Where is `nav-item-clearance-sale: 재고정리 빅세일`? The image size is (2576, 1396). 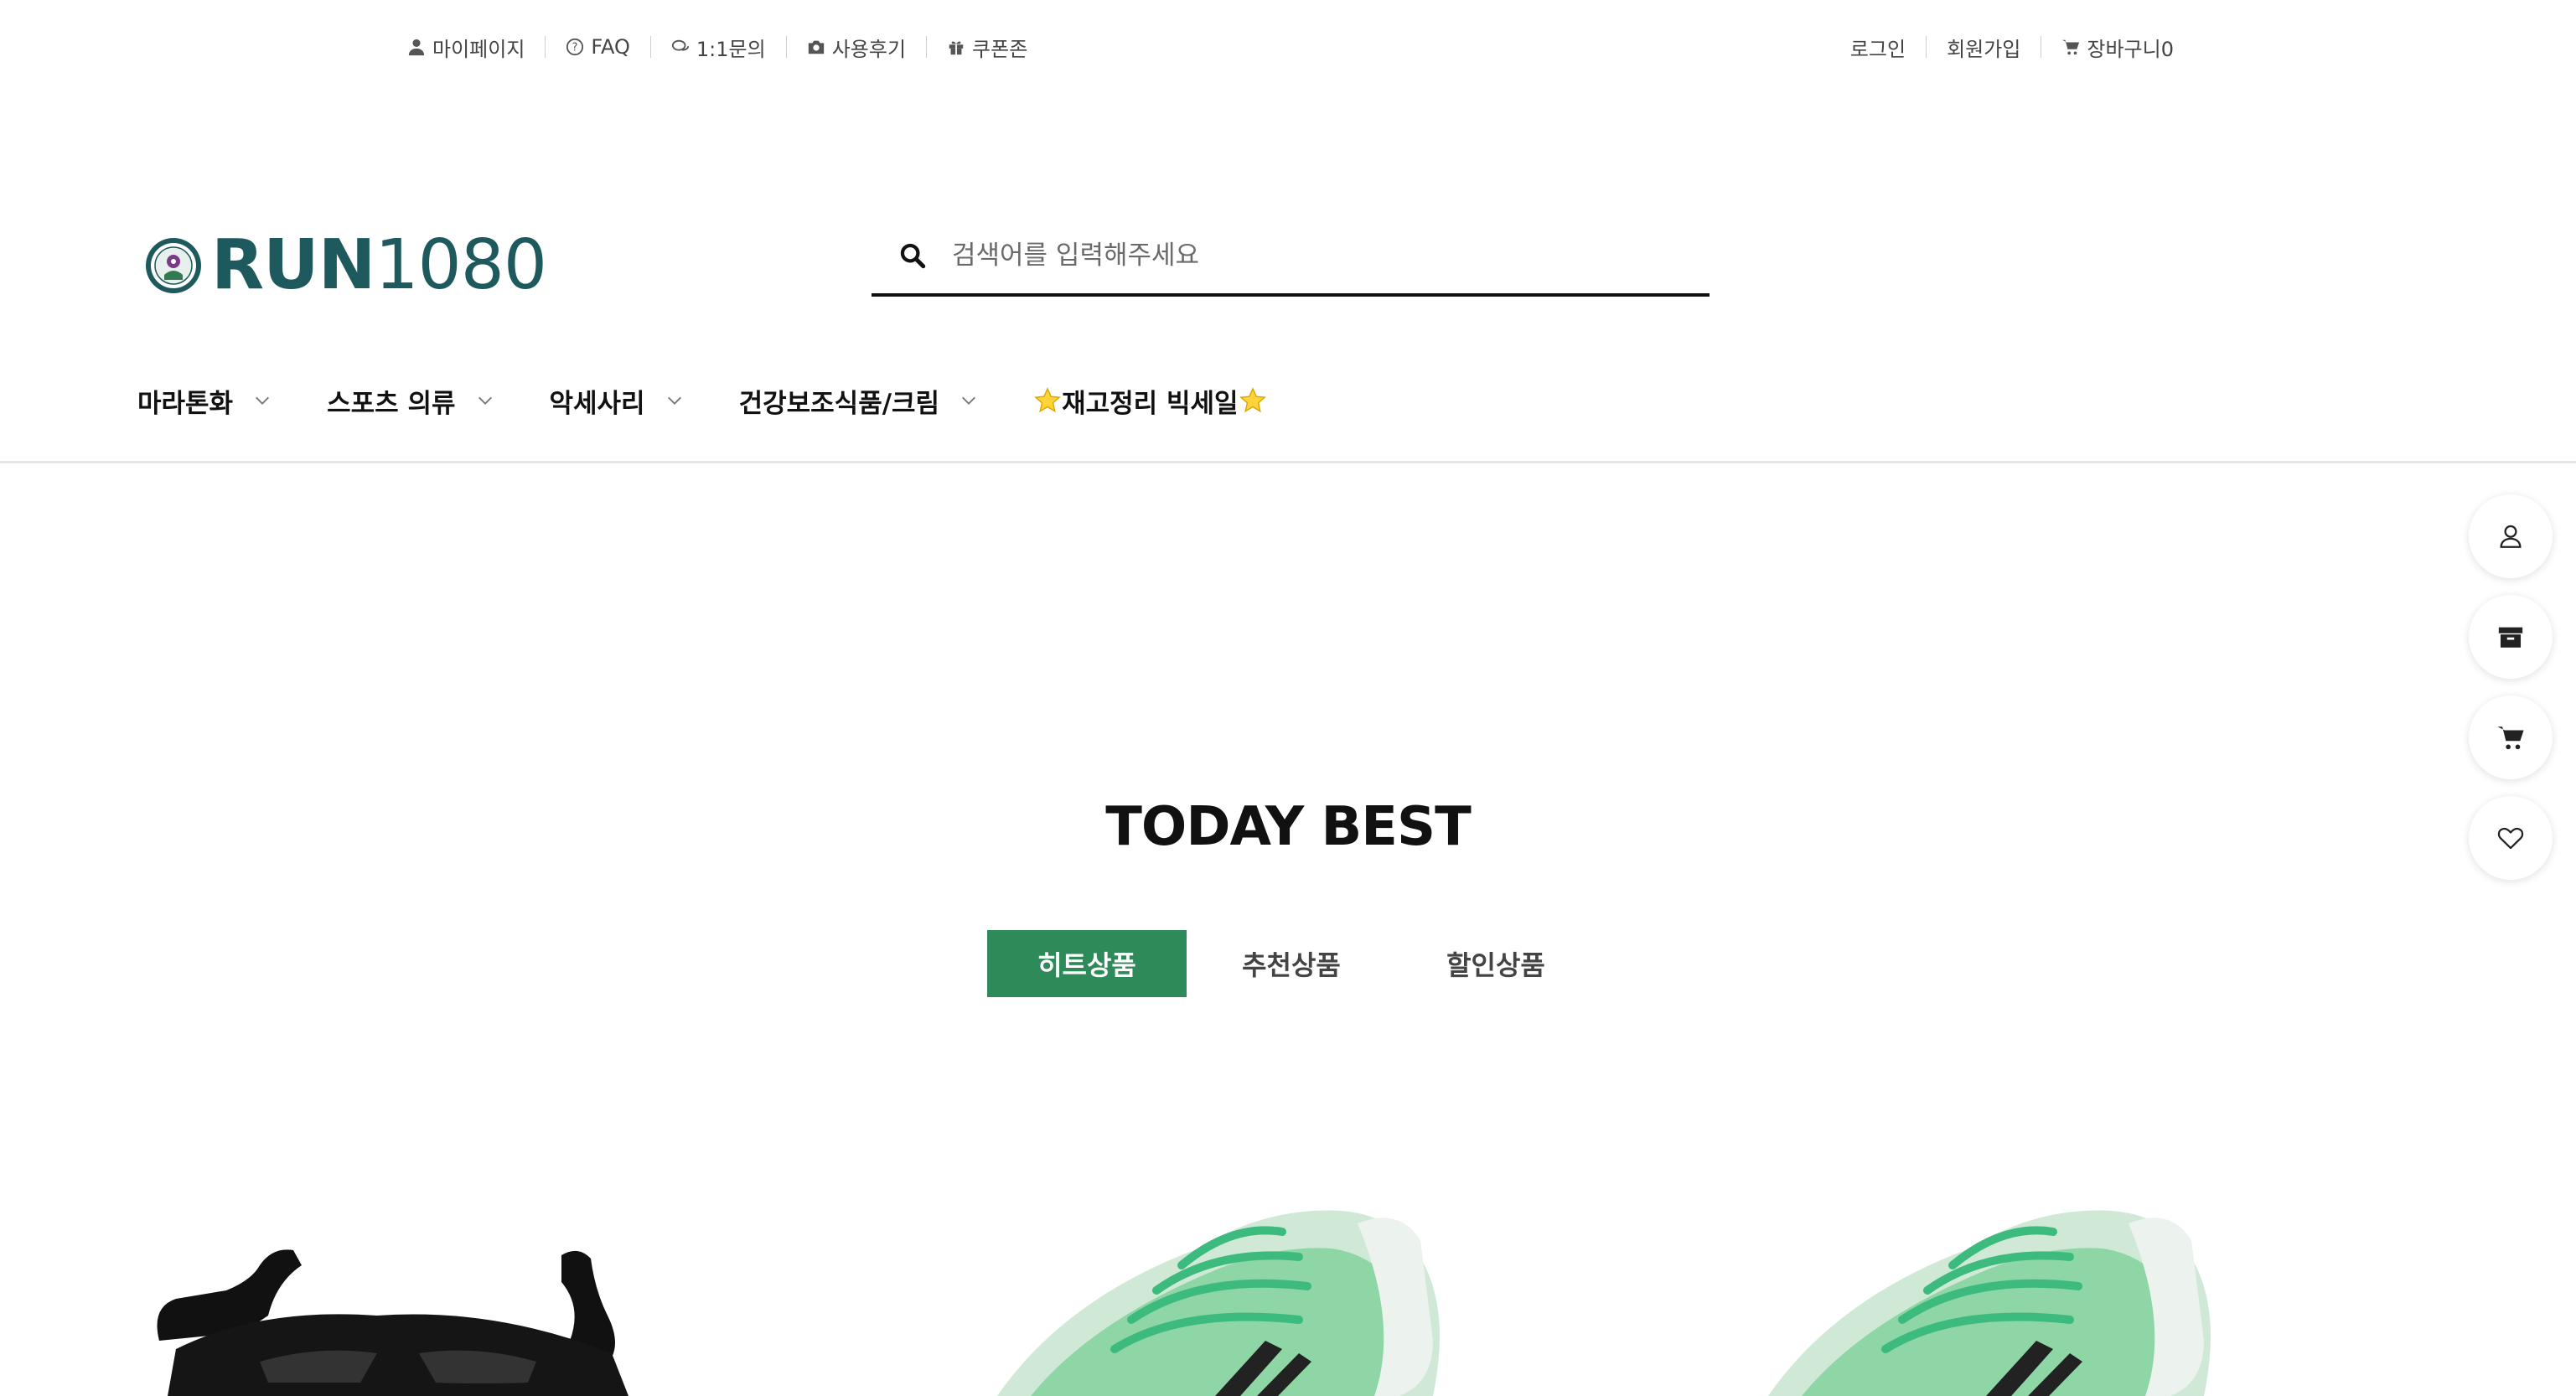
nav-item-clearance-sale: 재고정리 빅세일 is located at coordinates (1149, 401).